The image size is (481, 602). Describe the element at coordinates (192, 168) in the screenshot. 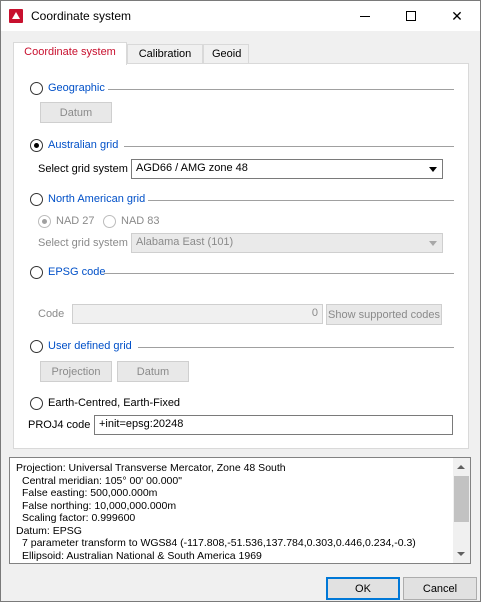

I see `australian-grid-value: AGD66 / AMG zone 48` at that location.